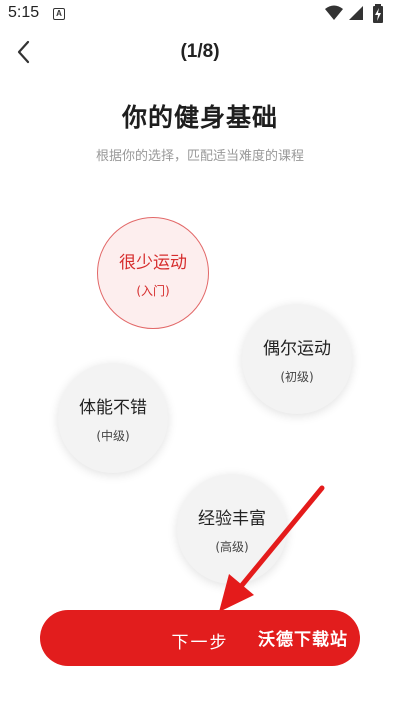  I want to click on option-level: (入门), so click(153, 290).